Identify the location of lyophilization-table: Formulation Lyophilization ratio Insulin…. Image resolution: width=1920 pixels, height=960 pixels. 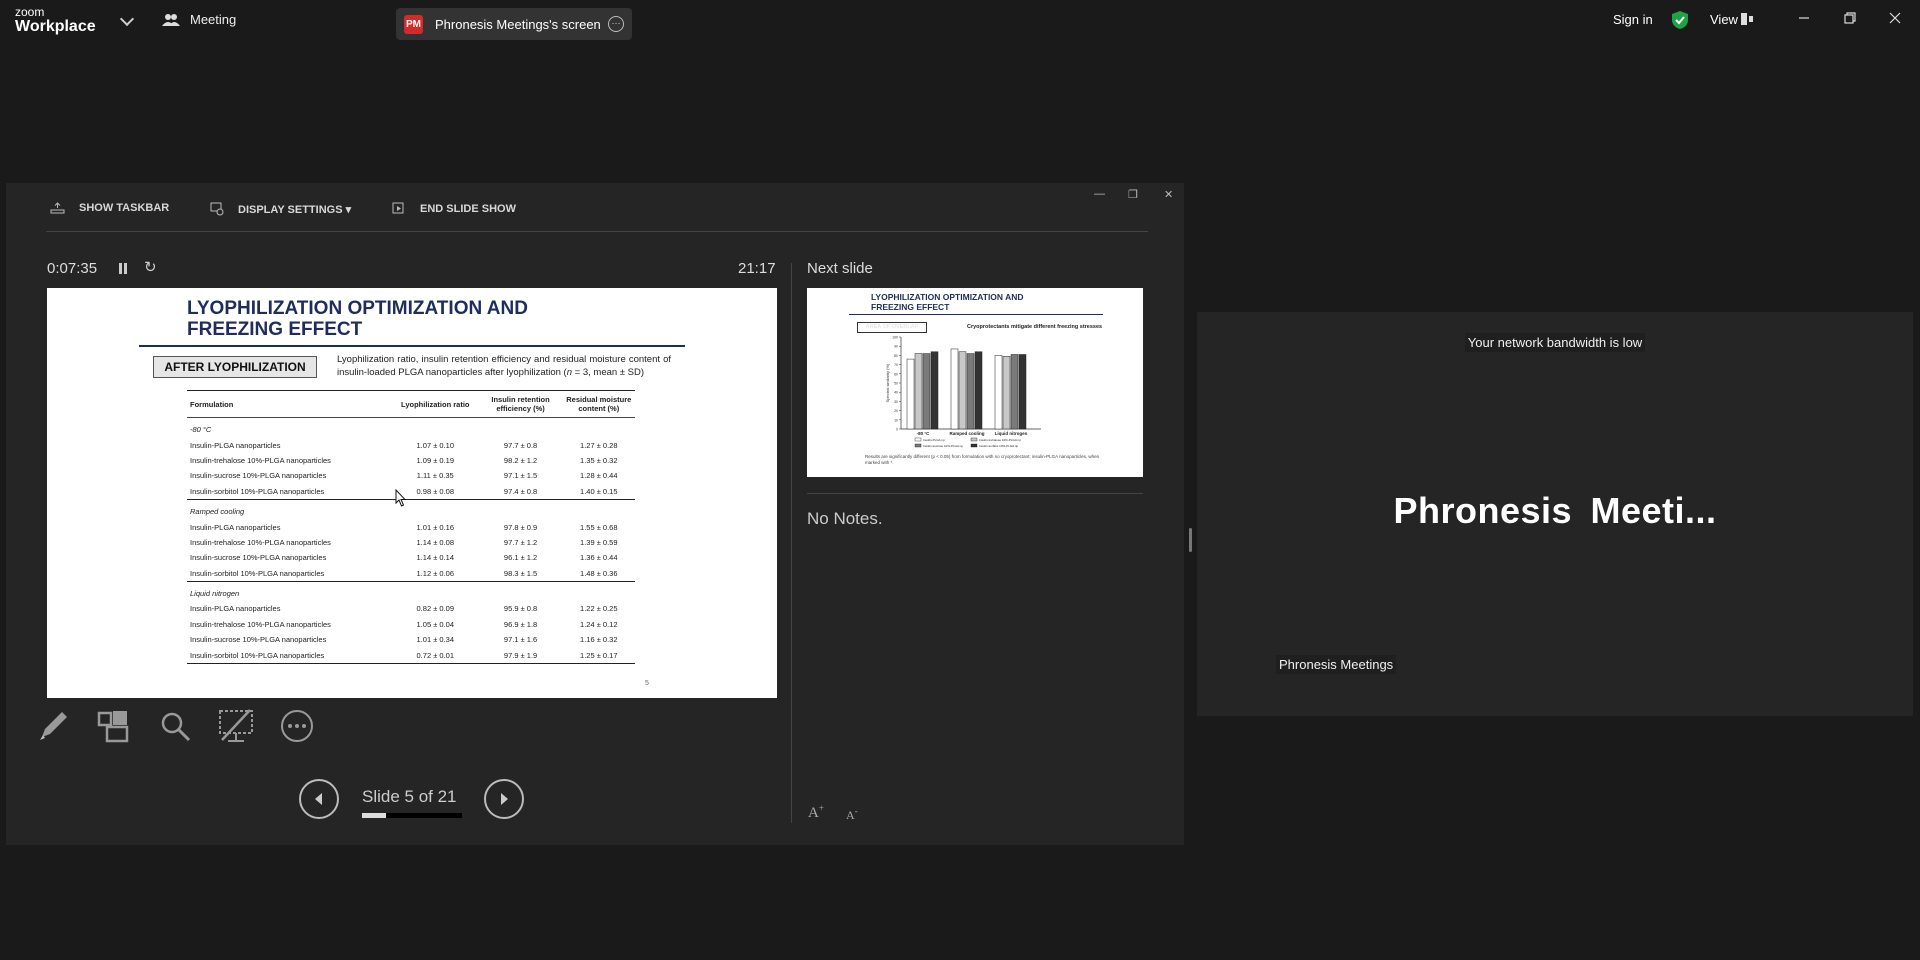
(411, 527).